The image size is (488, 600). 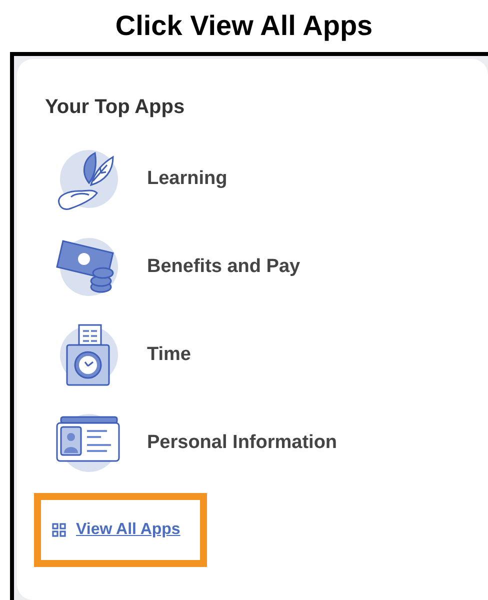 I want to click on card-title: Your Top Apps, so click(x=115, y=107).